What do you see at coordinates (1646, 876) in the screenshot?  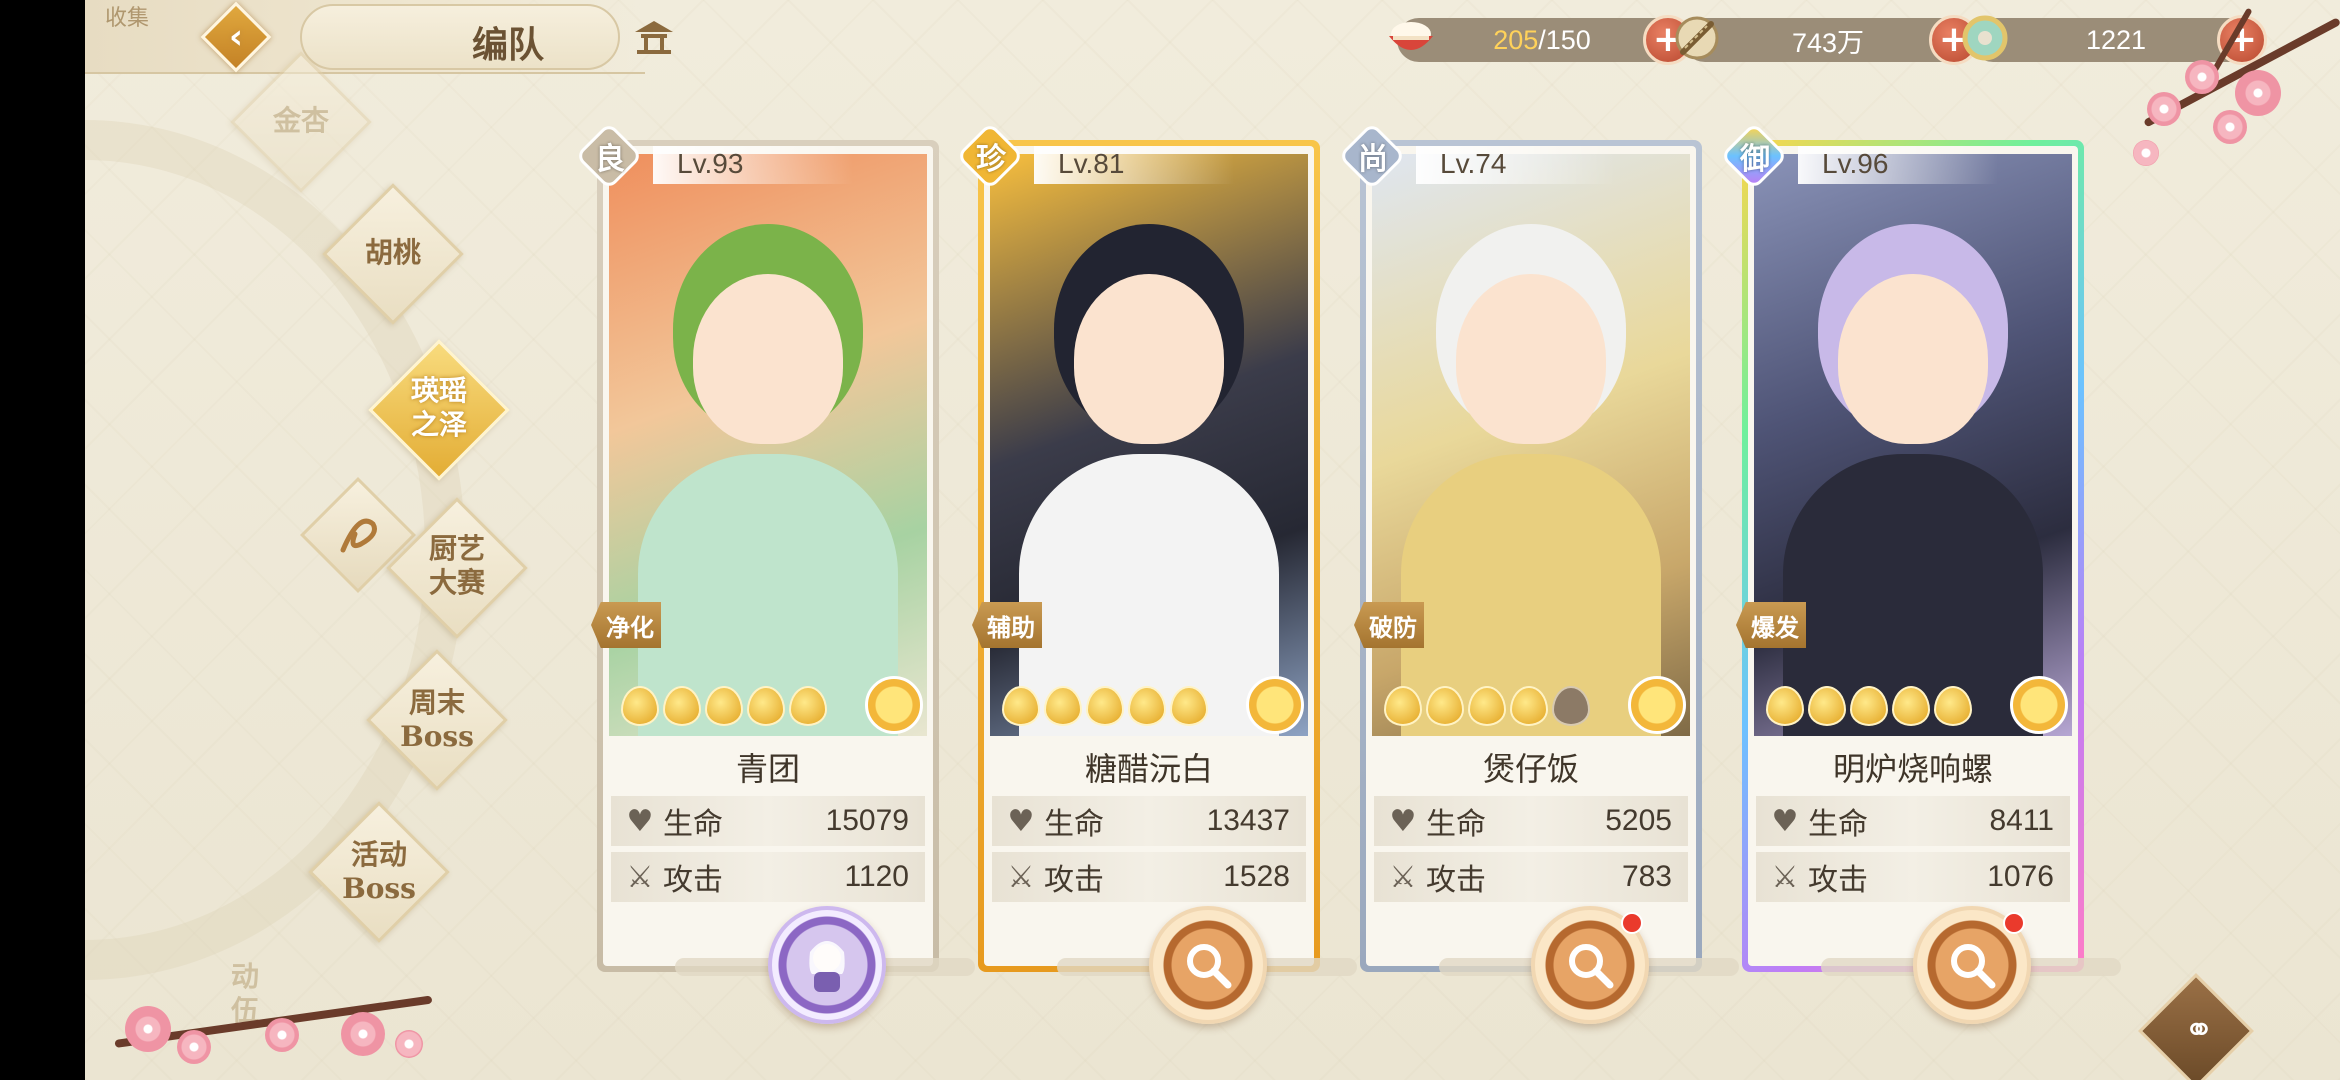 I see `attack-value: 783` at bounding box center [1646, 876].